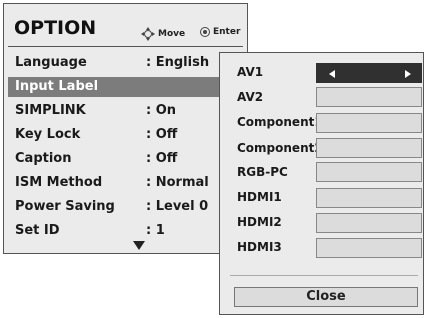 The height and width of the screenshot is (318, 426). I want to click on input-label-selector, so click(369, 73).